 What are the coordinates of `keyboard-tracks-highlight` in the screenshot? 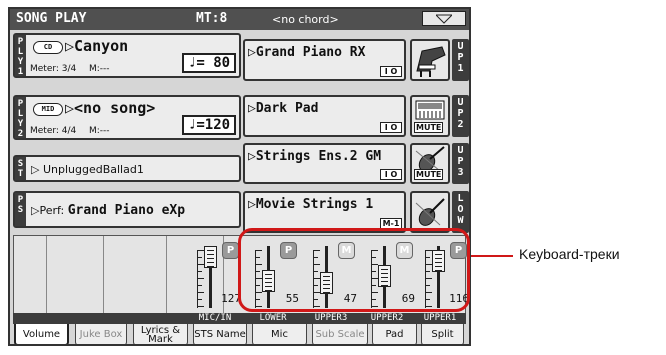 It's located at (354, 270).